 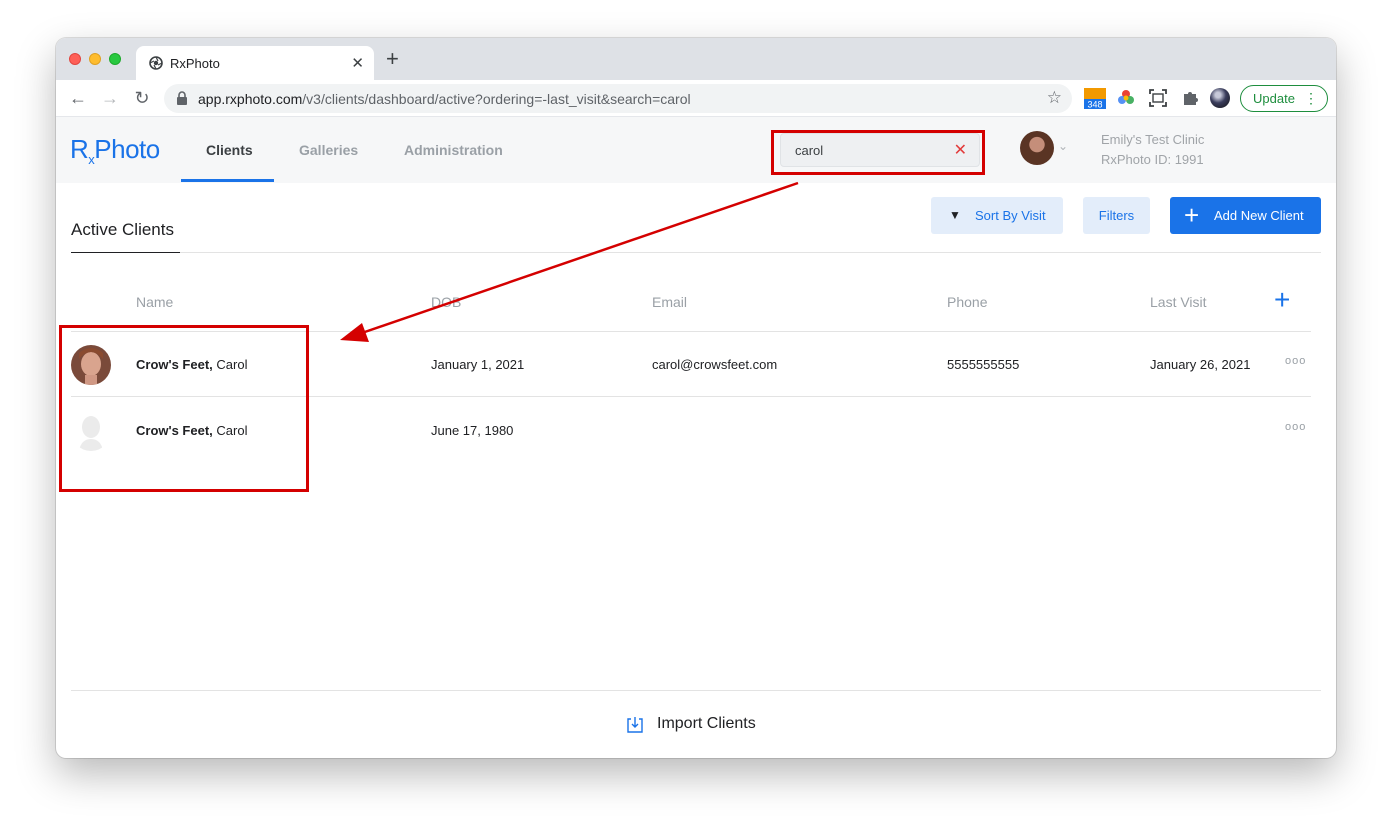 What do you see at coordinates (635, 725) in the screenshot?
I see `import-icon` at bounding box center [635, 725].